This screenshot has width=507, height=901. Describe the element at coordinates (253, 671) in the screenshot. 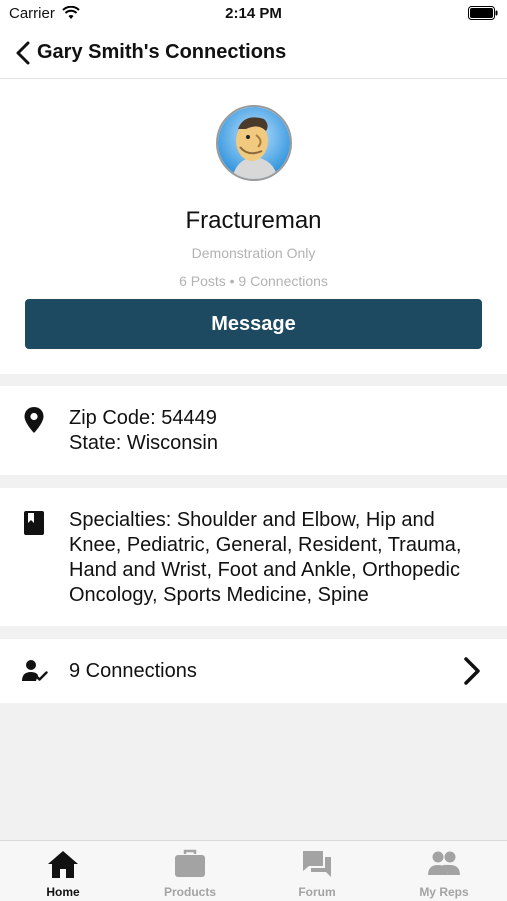

I see `connections-row: 9 Connections` at that location.